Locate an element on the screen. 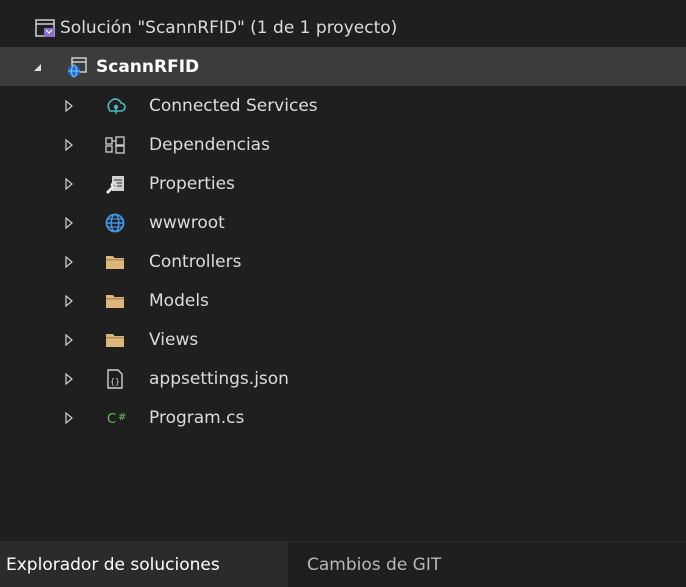 The image size is (686, 587). tab-label: Cambios de GIT is located at coordinates (374, 564).